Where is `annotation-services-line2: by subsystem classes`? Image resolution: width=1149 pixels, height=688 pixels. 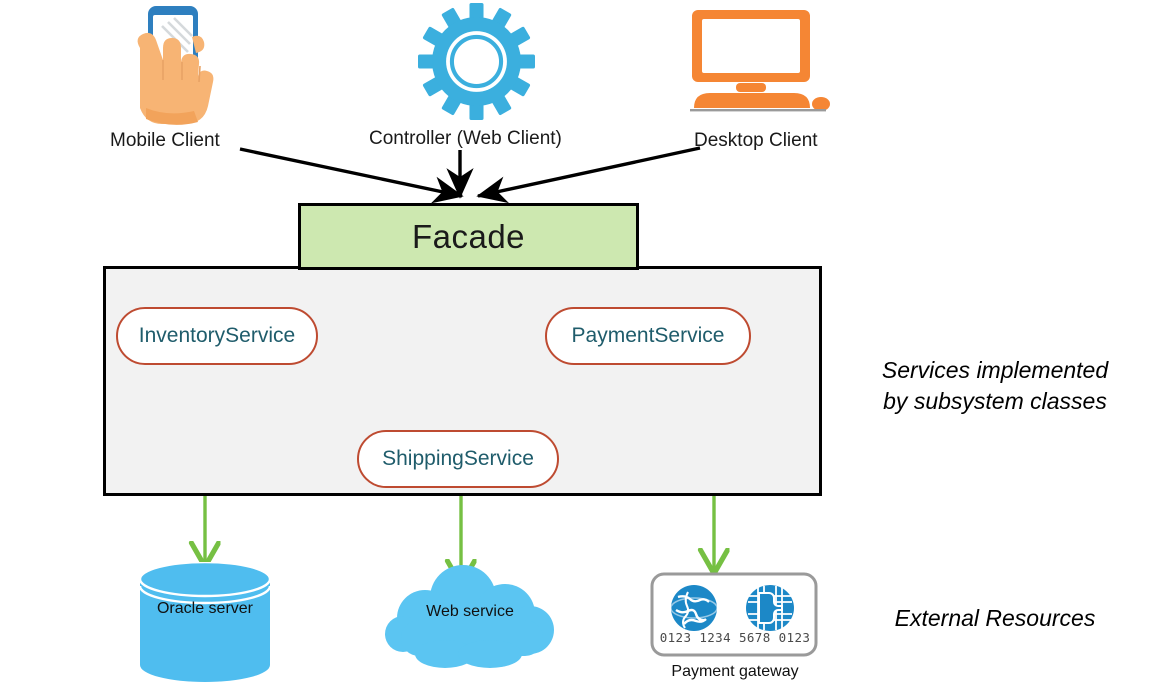 annotation-services-line2: by subsystem classes is located at coordinates (995, 401).